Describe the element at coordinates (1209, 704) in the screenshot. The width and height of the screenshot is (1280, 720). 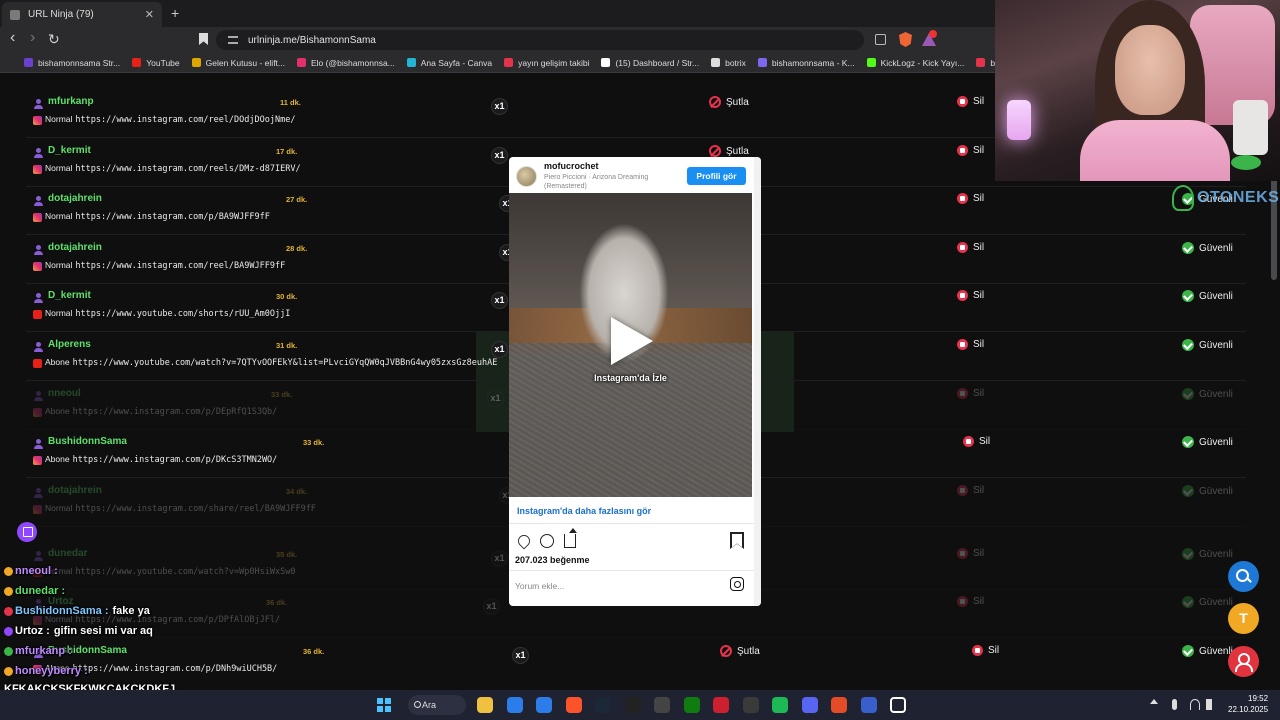
I see `volume-icon` at that location.